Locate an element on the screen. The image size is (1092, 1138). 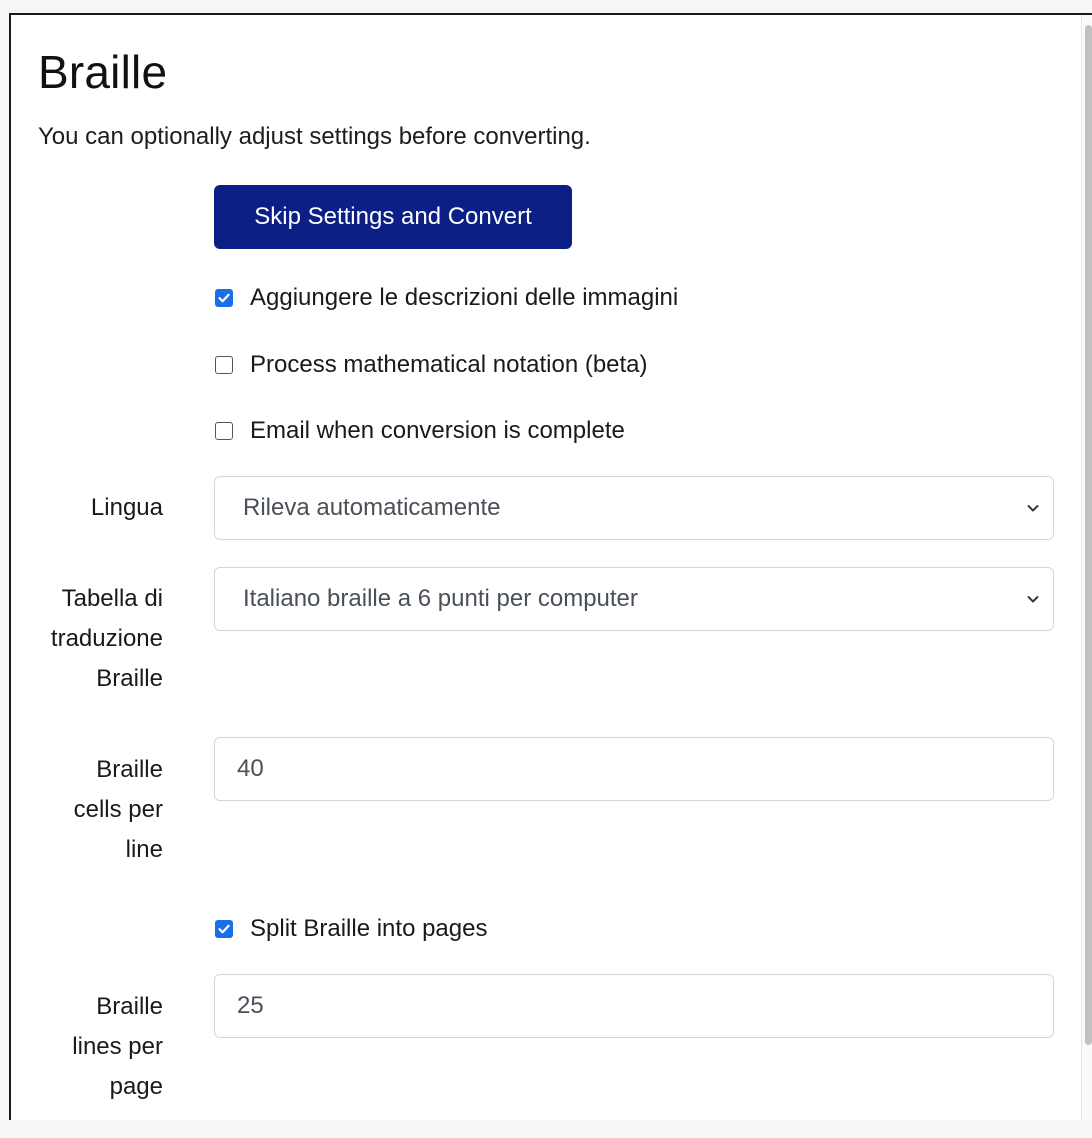
lines-per-page-label-line: lines per is located at coordinates (117, 1046).